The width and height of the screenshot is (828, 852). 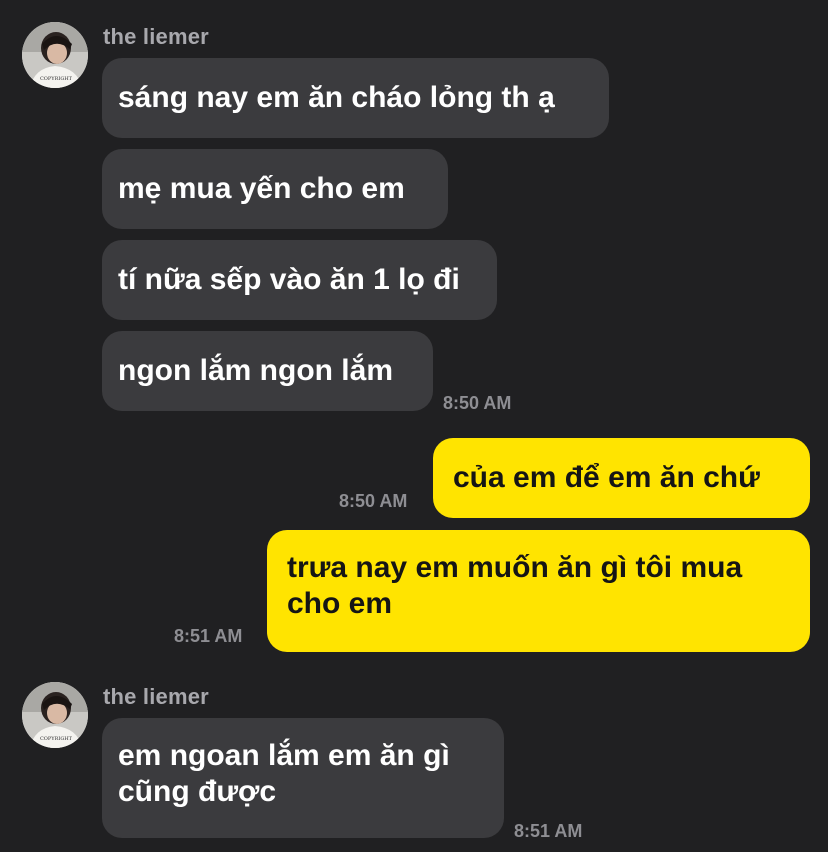 I want to click on incoming-message-bubble: em ngoan lắm em ăn gì cũng được, so click(x=303, y=778).